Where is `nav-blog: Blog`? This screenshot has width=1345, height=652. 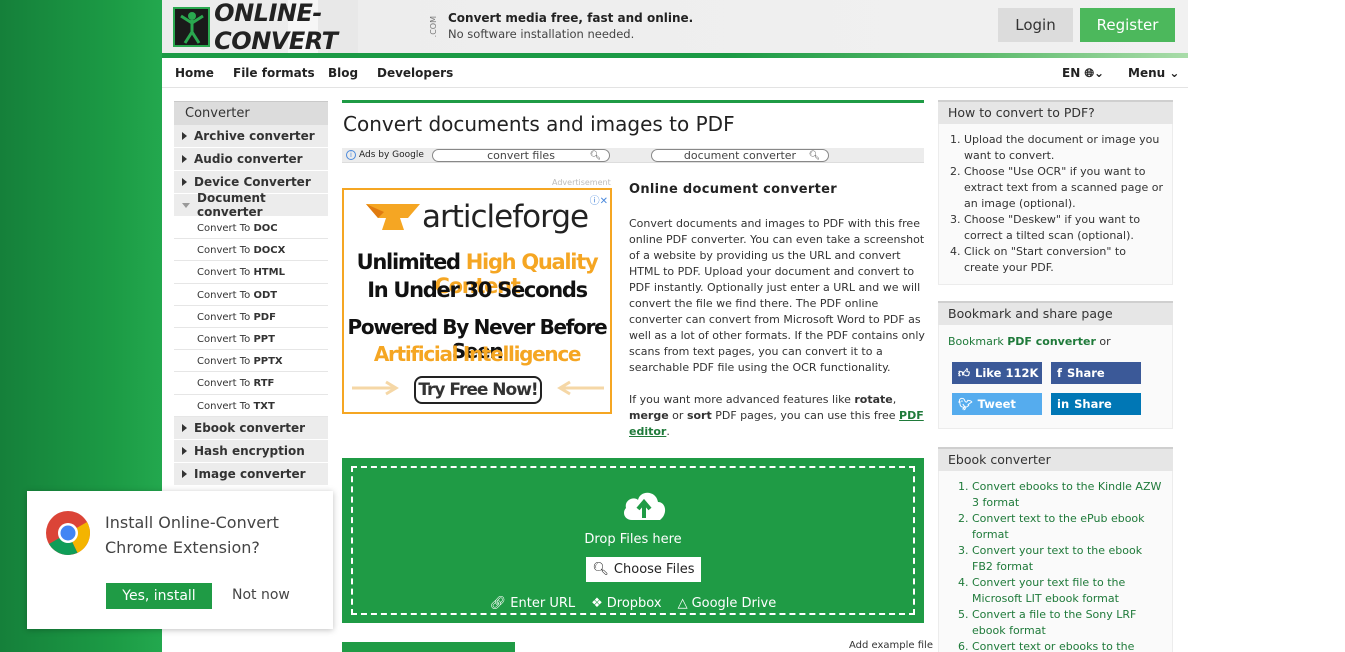 nav-blog: Blog is located at coordinates (343, 73).